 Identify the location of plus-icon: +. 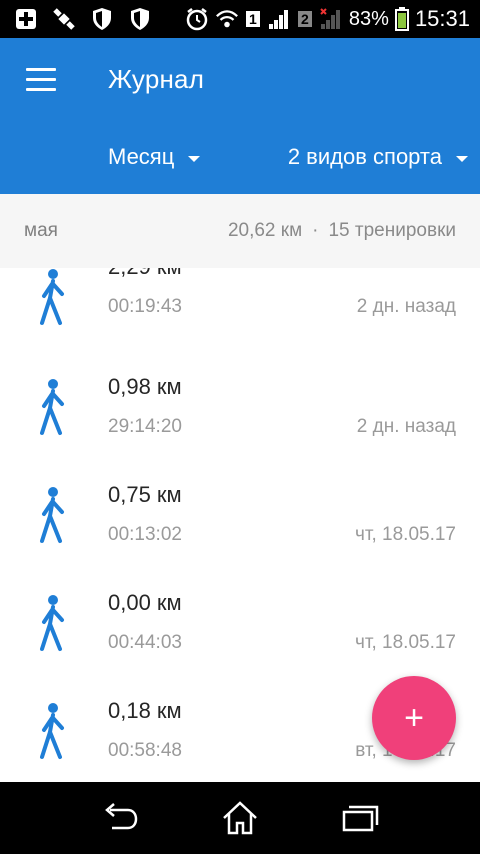
(414, 718).